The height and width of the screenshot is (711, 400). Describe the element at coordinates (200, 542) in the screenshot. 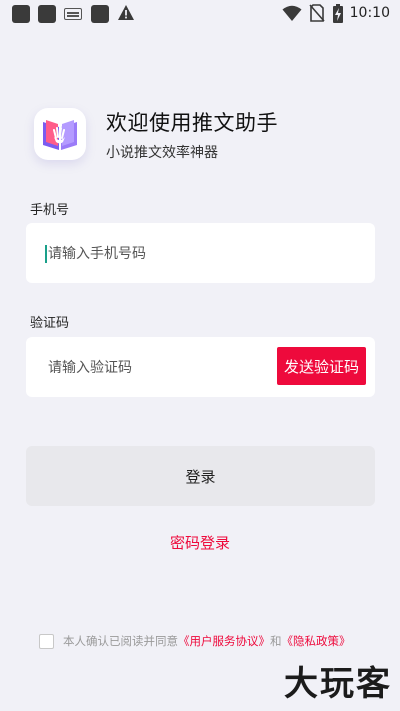

I see `password-login-link: 密码登录` at that location.